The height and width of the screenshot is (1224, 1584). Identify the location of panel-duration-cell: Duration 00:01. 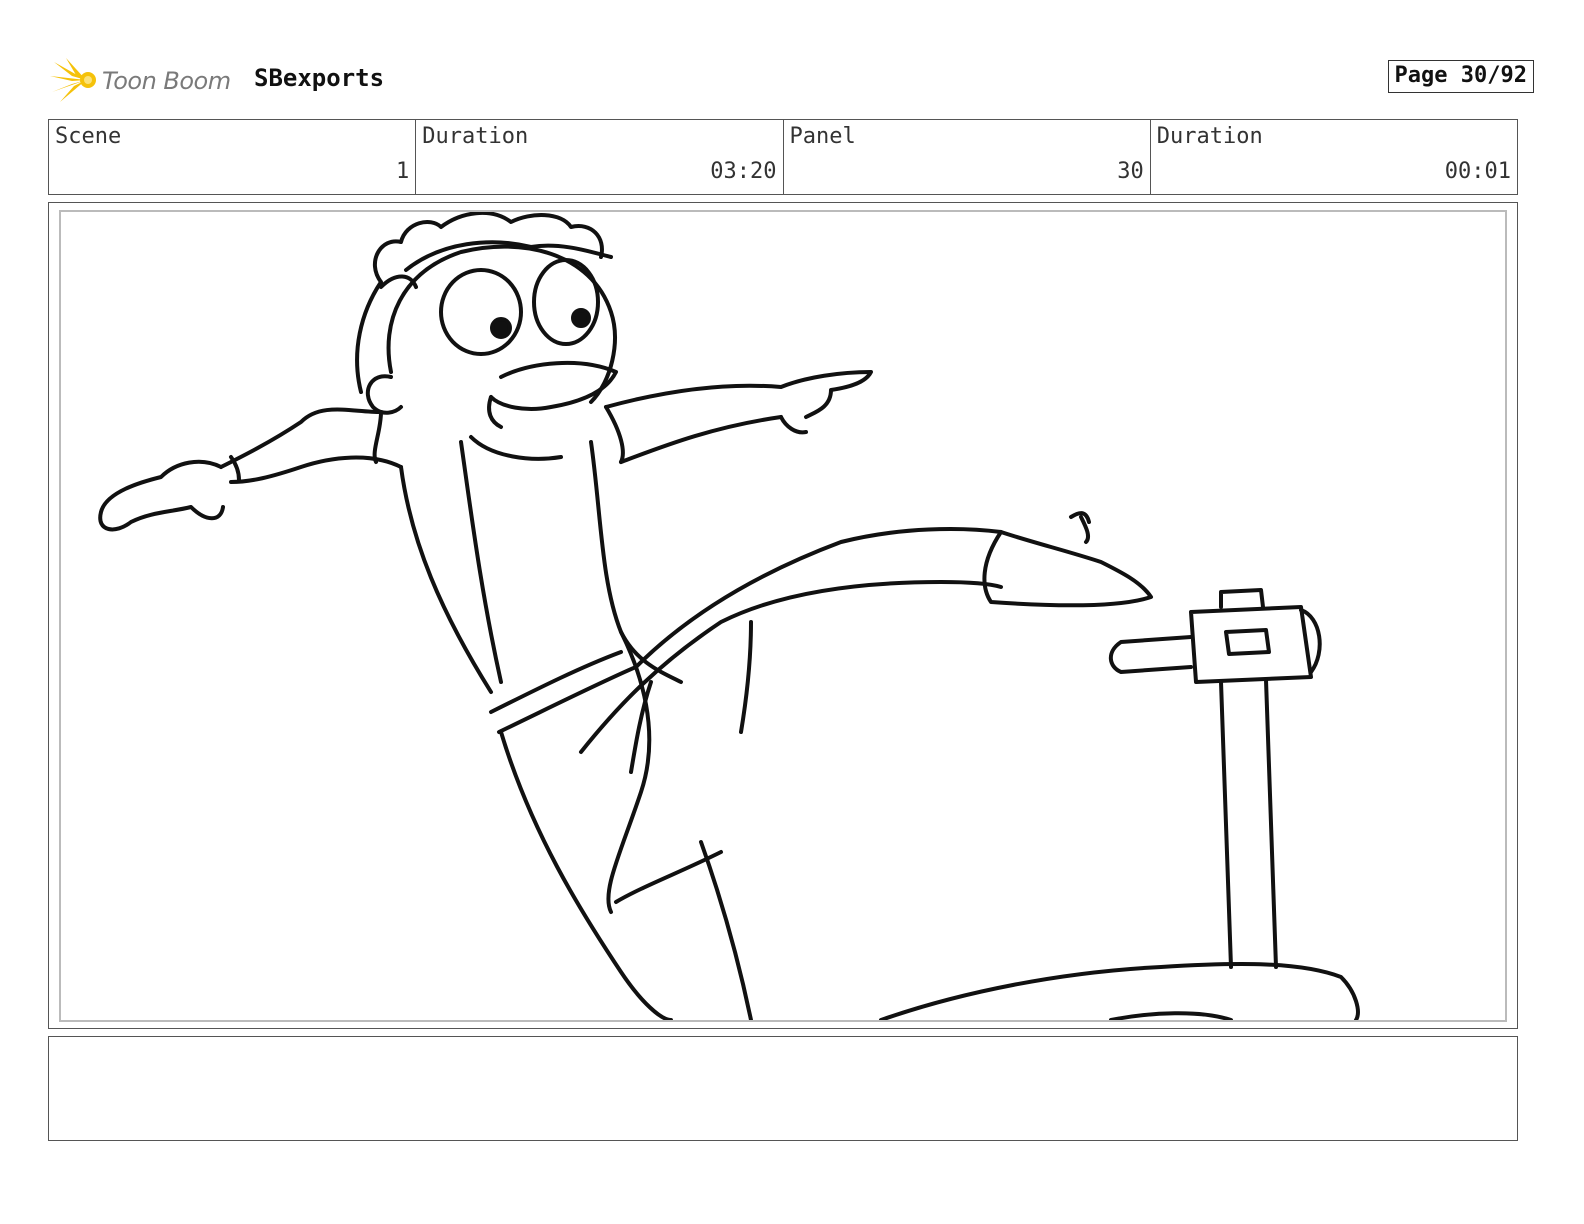
(1334, 157).